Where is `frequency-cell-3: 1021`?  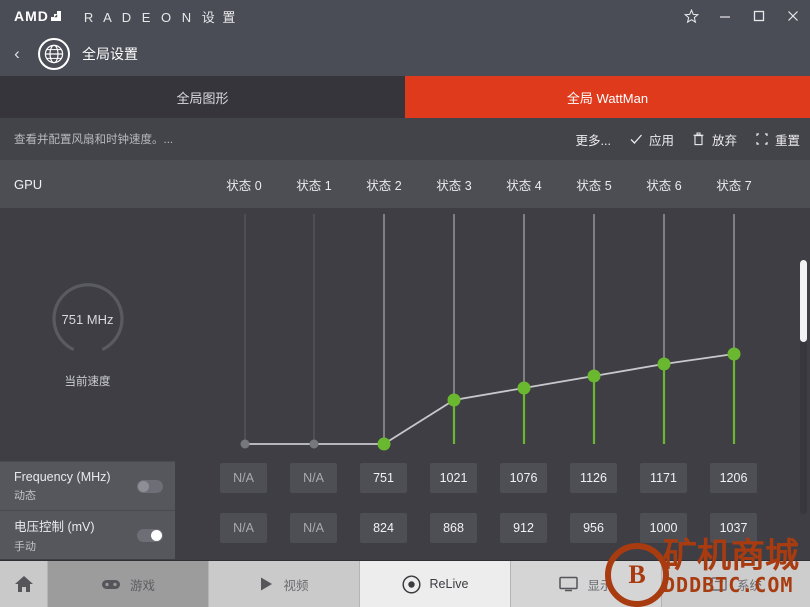
frequency-cell-3: 1021 is located at coordinates (453, 478).